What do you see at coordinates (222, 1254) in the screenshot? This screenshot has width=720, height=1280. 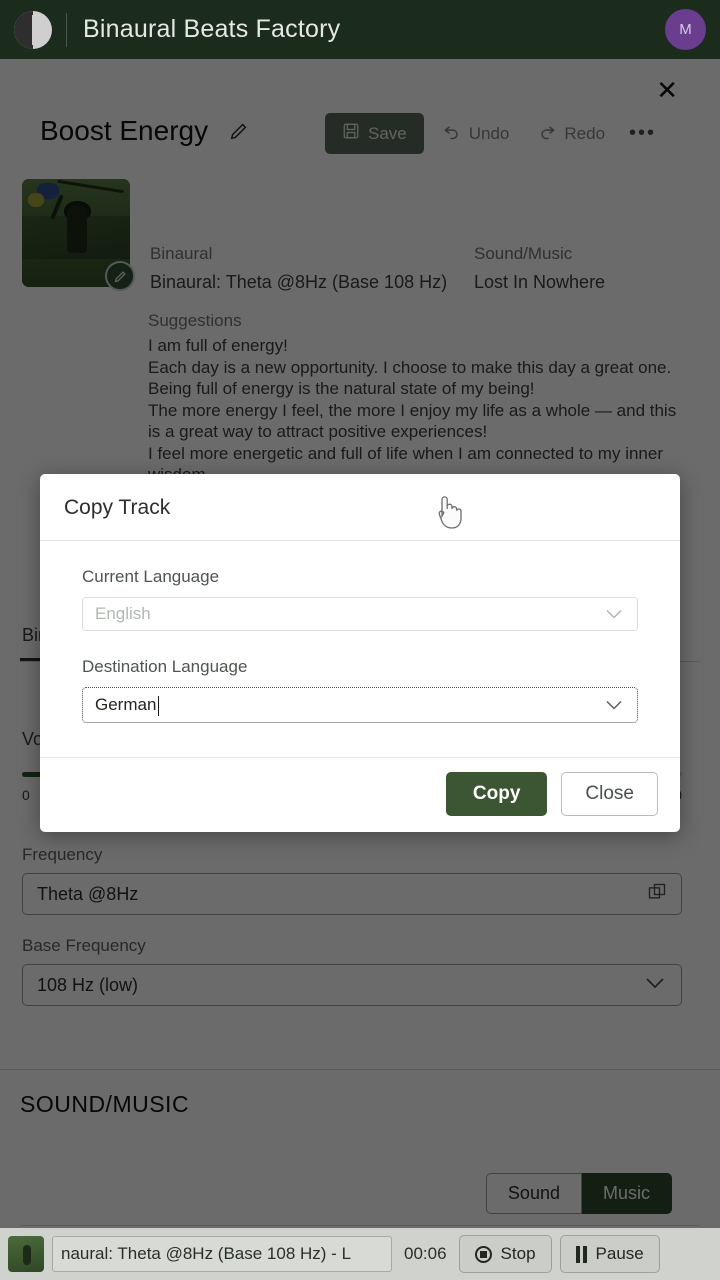 I see `player-track-name: naural: Theta @8Hz (Base 108 Hz) - L` at bounding box center [222, 1254].